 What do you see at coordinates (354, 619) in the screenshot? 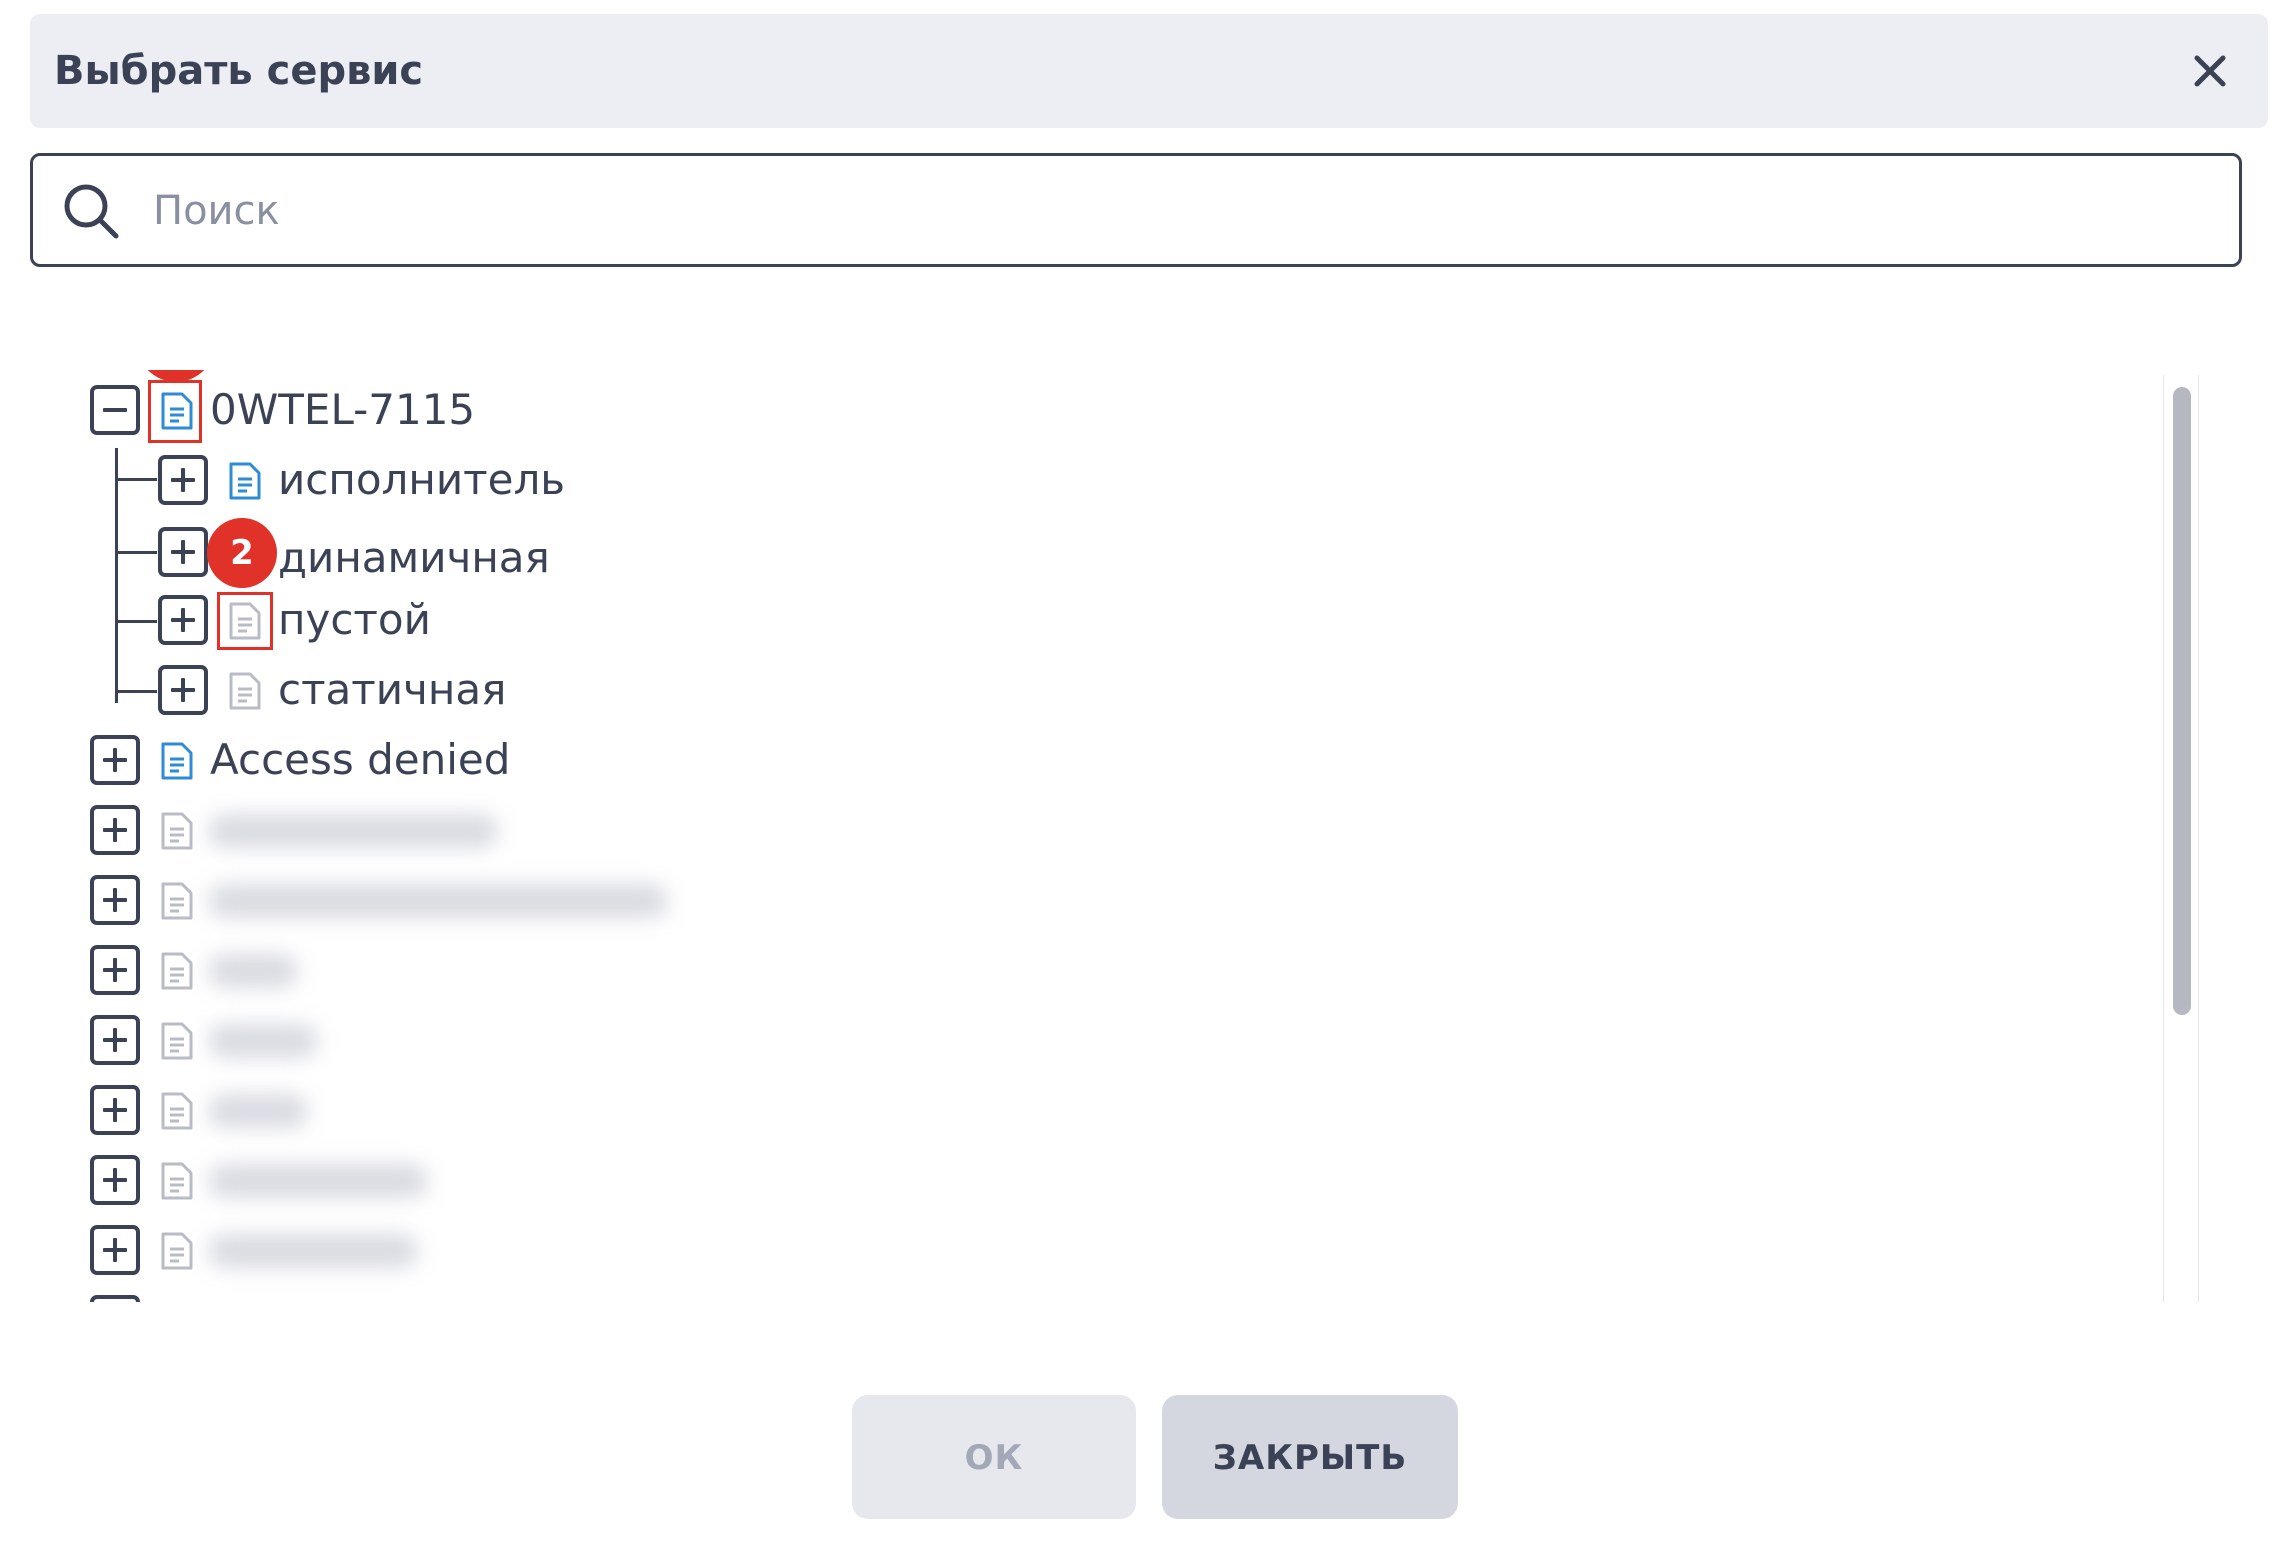
I see `tree-node-label: пустой` at bounding box center [354, 619].